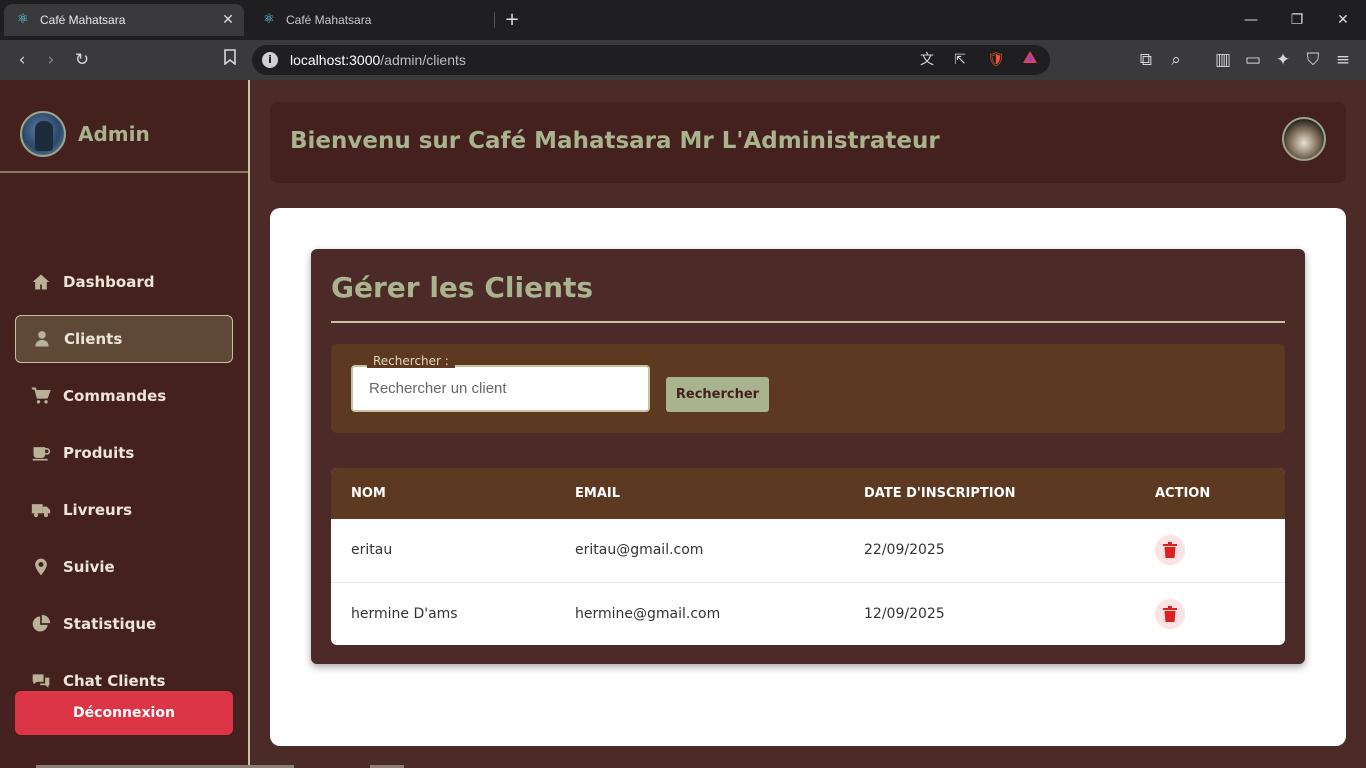 Image resolution: width=1366 pixels, height=768 pixels. Describe the element at coordinates (1297, 20) in the screenshot. I see `restore-icon: ❐` at that location.